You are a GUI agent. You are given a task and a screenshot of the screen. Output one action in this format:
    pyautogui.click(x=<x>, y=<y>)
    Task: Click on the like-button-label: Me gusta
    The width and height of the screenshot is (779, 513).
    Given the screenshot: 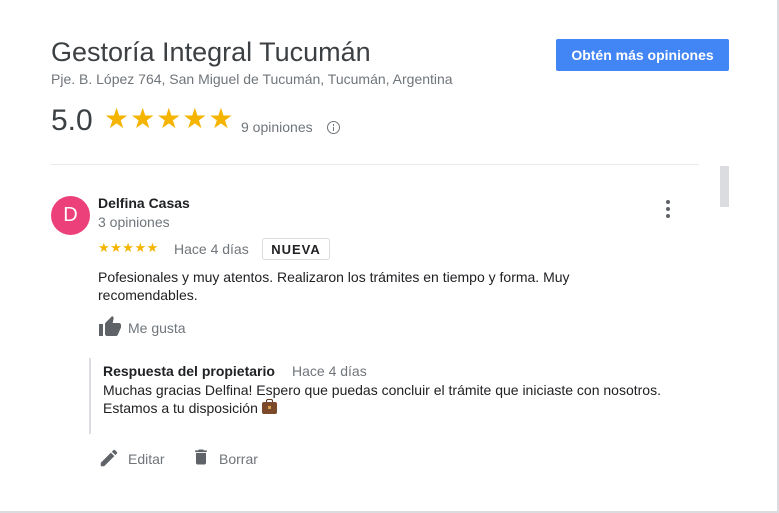 What is the action you would take?
    pyautogui.click(x=157, y=328)
    